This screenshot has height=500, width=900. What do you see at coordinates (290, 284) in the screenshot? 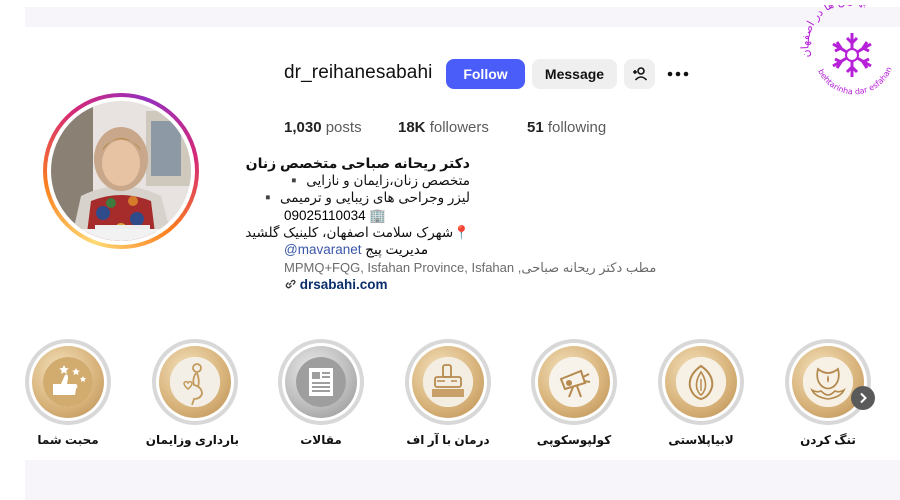
I see `link-icon` at bounding box center [290, 284].